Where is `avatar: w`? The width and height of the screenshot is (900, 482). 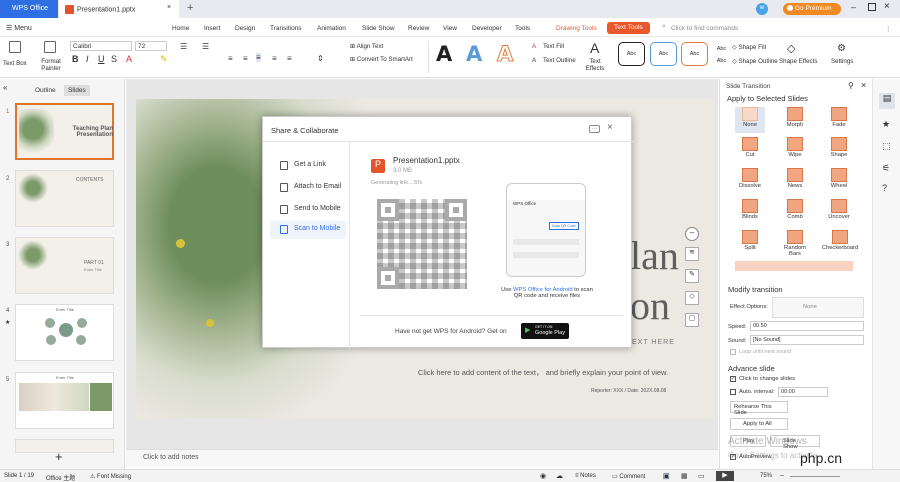
avatar: w is located at coordinates (762, 9).